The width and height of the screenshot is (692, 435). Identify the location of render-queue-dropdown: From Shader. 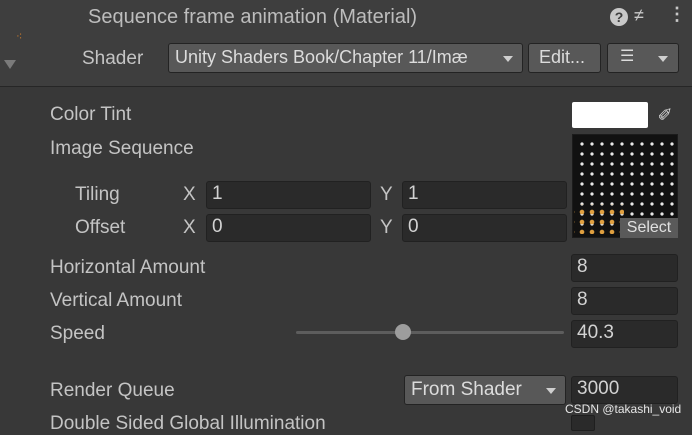
(485, 390).